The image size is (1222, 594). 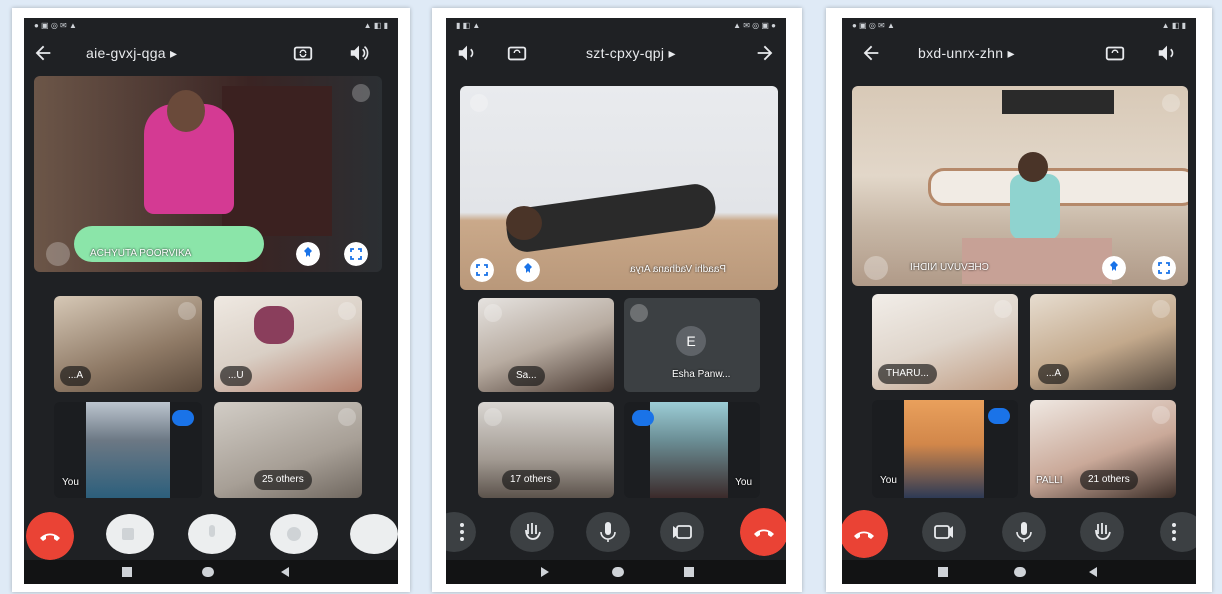 I want to click on participant-name: ...A, so click(x=76, y=376).